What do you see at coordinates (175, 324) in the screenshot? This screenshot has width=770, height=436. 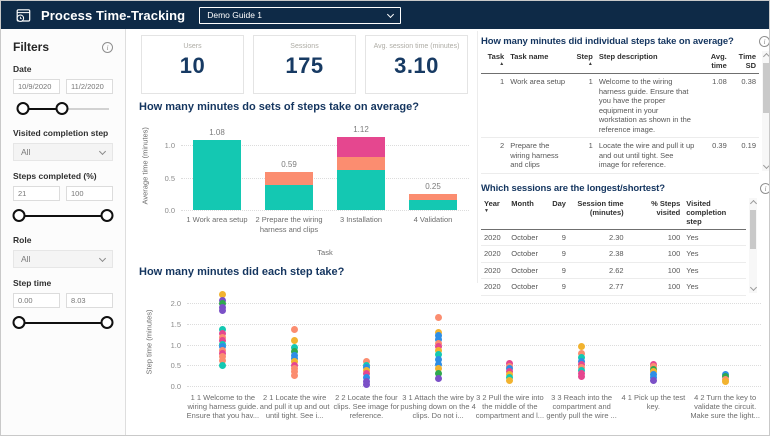 I see `y-tick-label: 1.5` at bounding box center [175, 324].